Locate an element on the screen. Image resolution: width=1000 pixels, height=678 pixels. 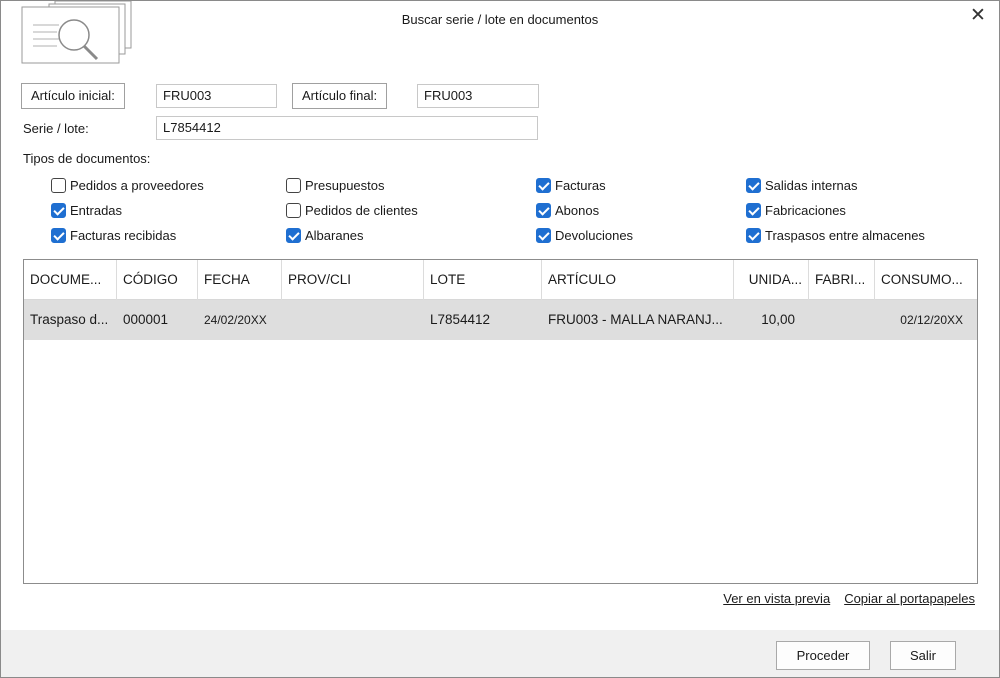
checkbox-pedidos-clientes: Pedidos de clientes is located at coordinates (352, 210).